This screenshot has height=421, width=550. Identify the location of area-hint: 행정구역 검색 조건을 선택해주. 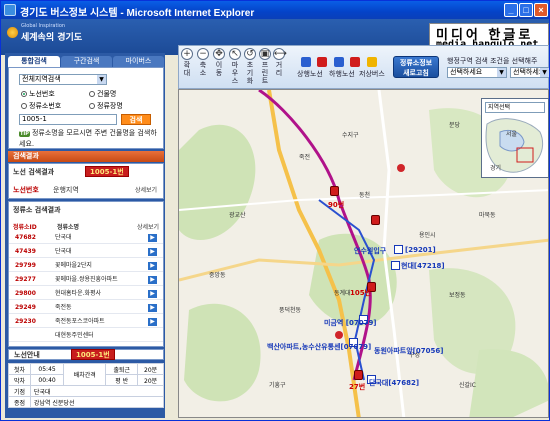
(492, 61).